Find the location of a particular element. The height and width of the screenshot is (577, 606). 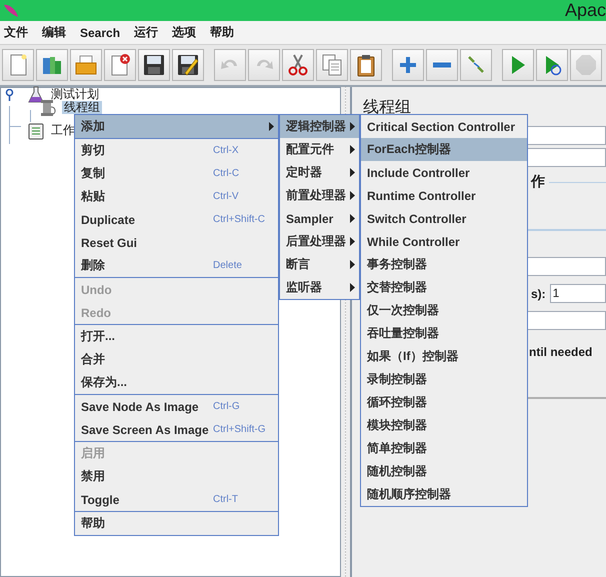

menu-item: Include Controller is located at coordinates (444, 172).